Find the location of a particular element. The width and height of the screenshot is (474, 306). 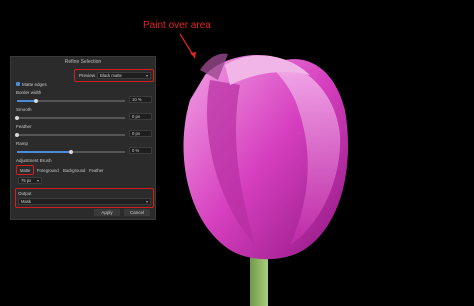

smooth-field: 0 px is located at coordinates (140, 116).